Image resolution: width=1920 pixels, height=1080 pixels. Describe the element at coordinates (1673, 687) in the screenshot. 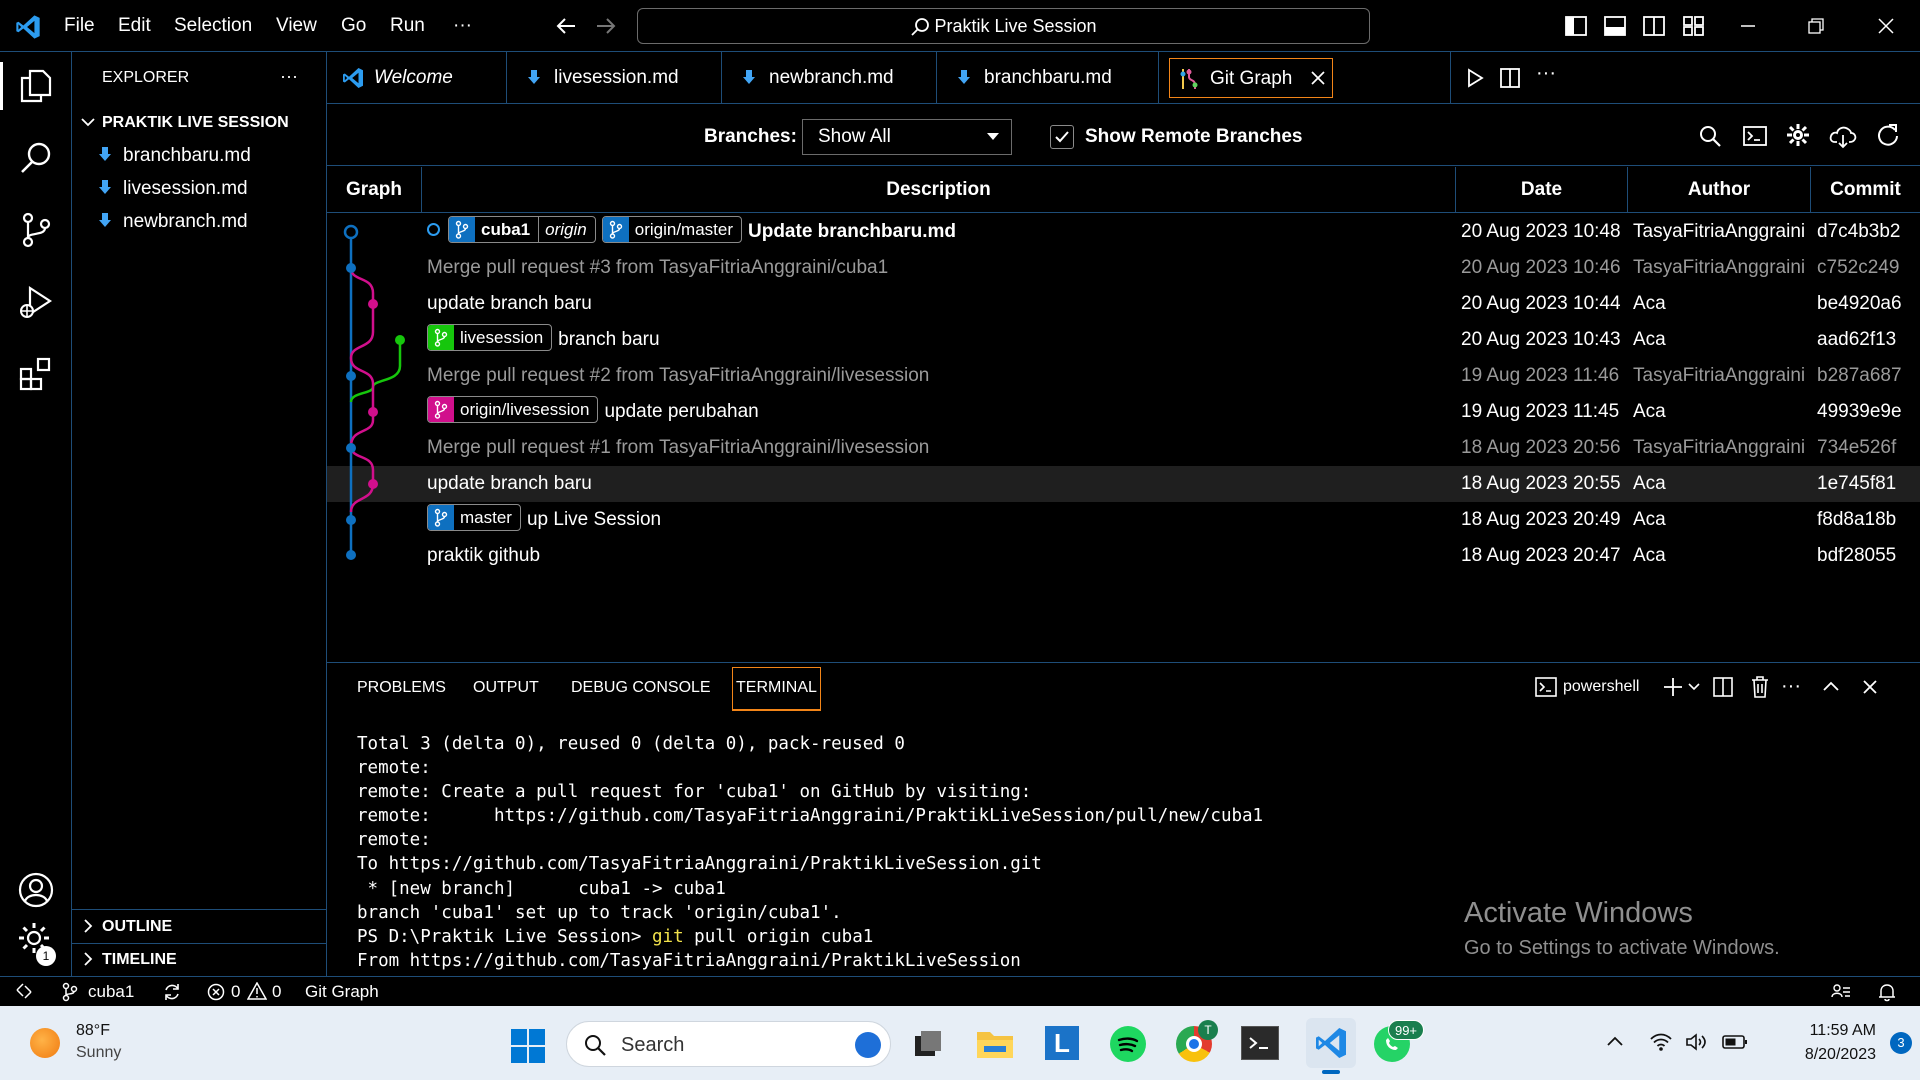

I see `new-terminal-icon` at that location.